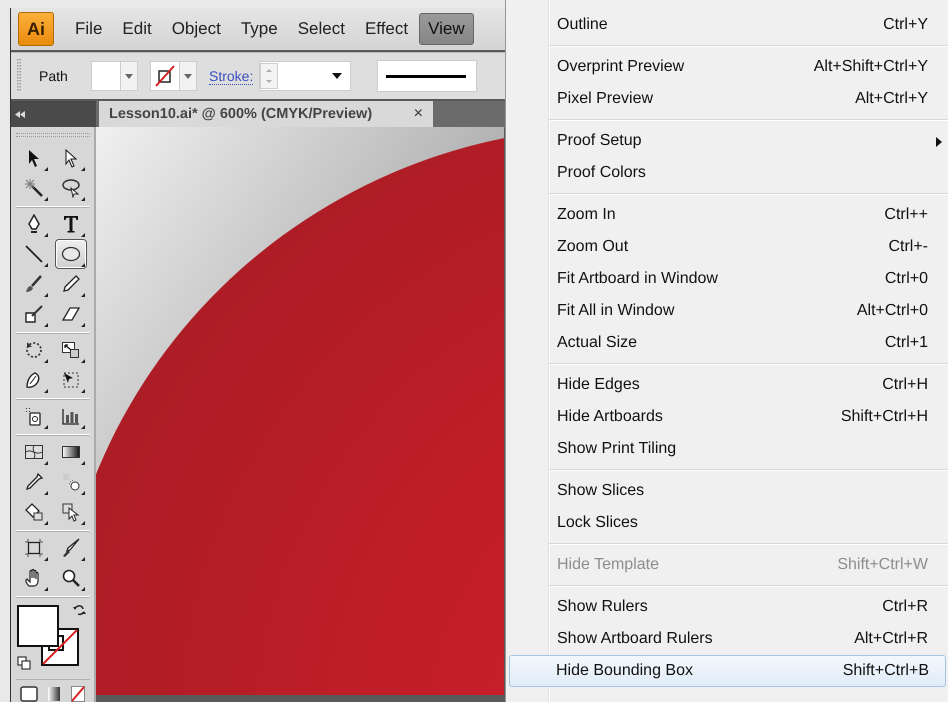 The width and height of the screenshot is (948, 702). Describe the element at coordinates (592, 247) in the screenshot. I see `menu-item-label: Zoom Out` at that location.